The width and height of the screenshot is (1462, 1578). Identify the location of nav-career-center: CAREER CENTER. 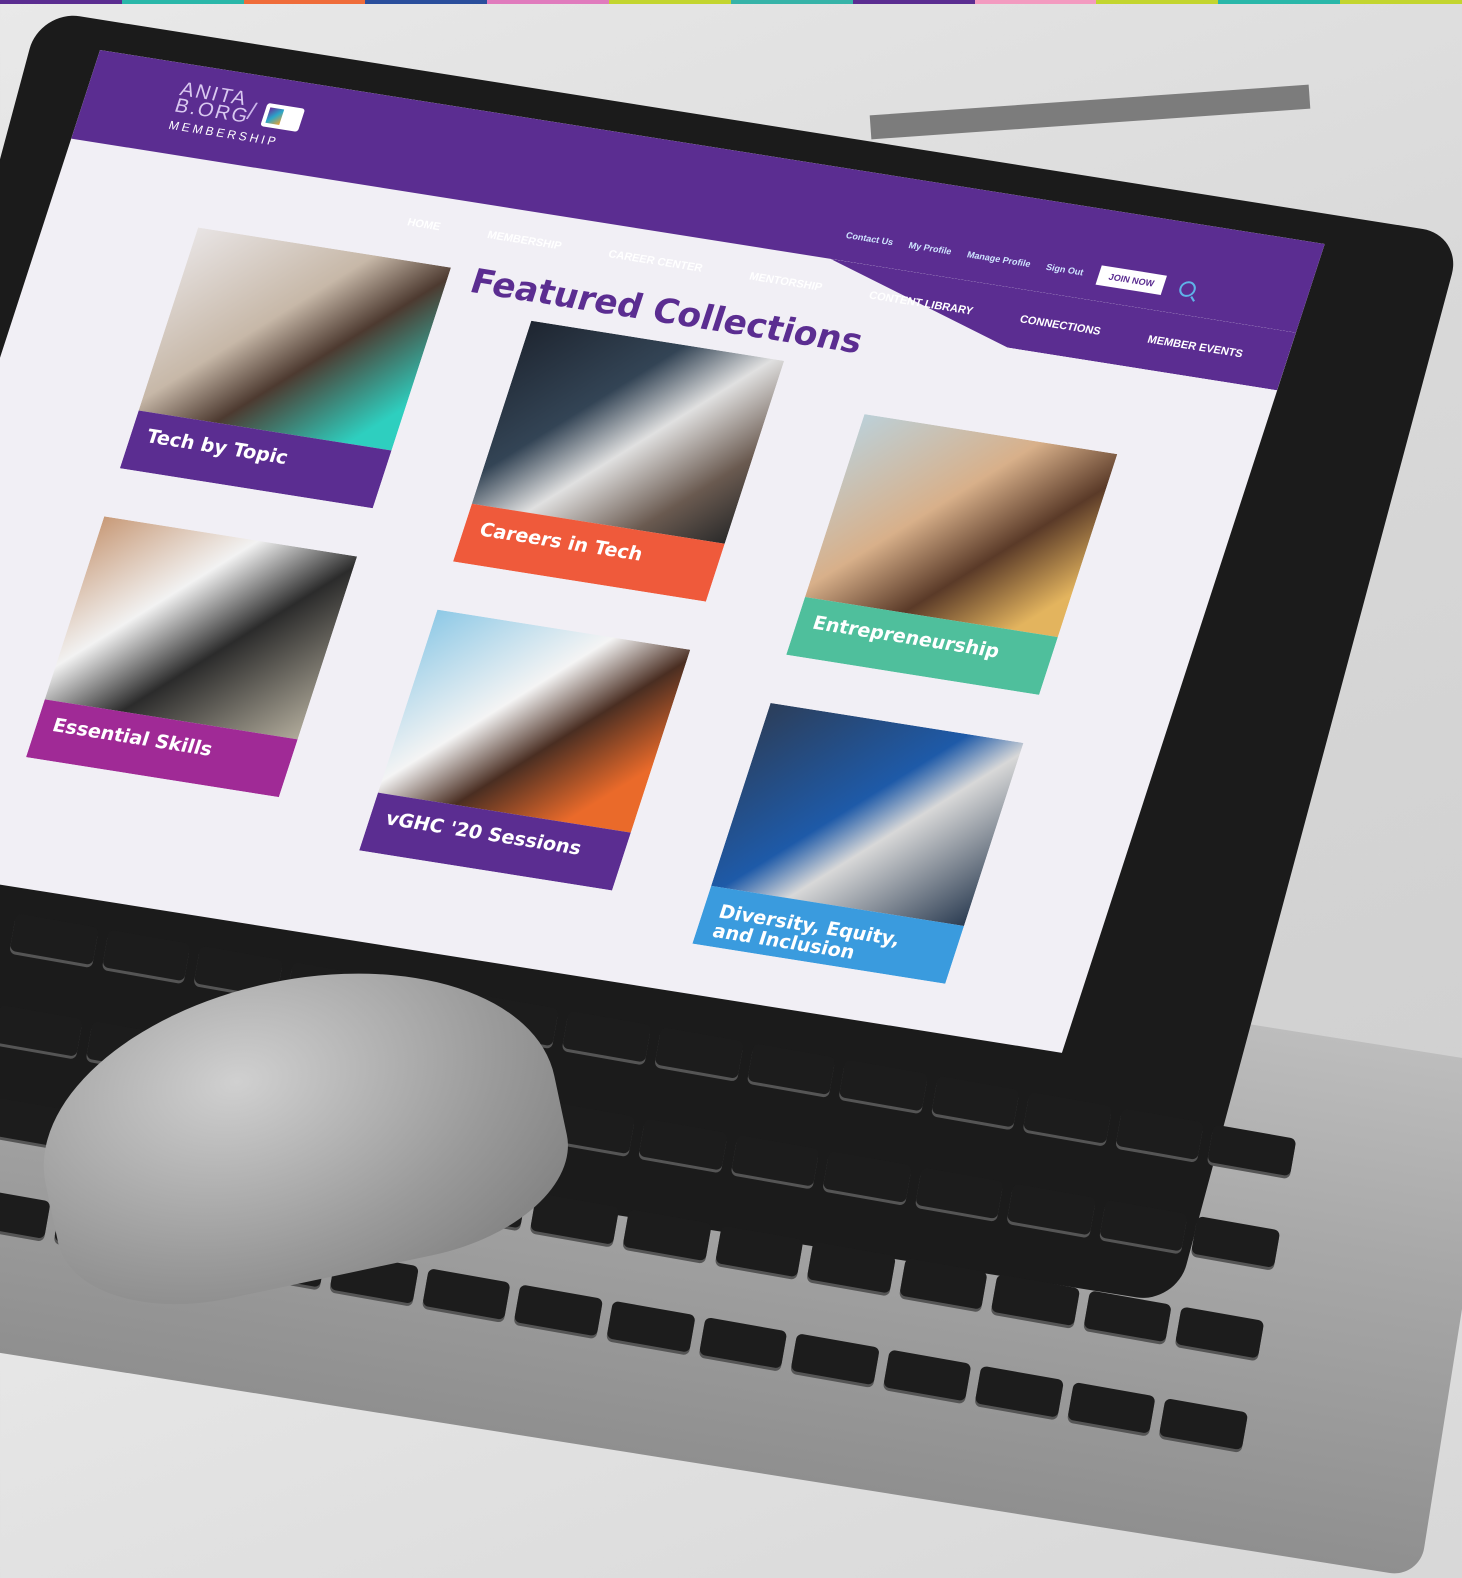
(655, 261).